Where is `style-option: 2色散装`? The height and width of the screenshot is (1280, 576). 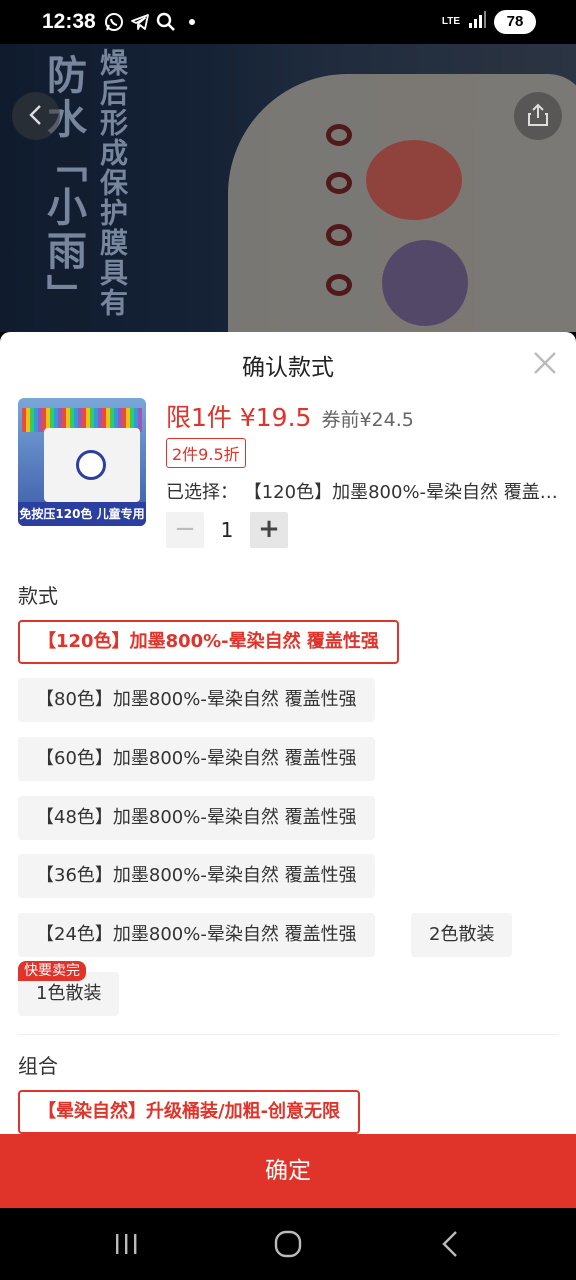 style-option: 2色散装 is located at coordinates (462, 935).